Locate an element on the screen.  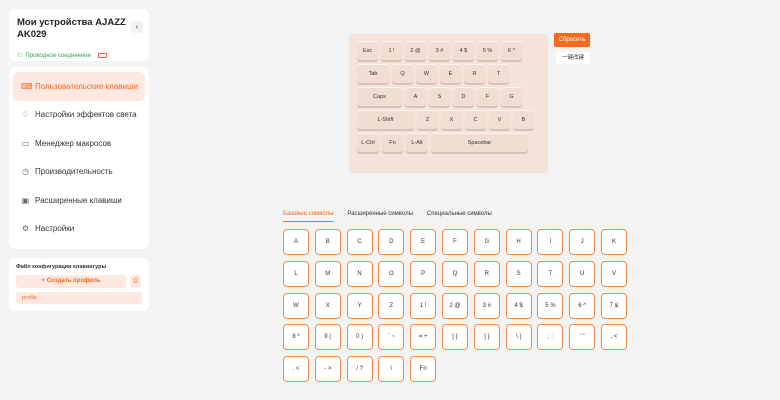
keyboard-key-s: S is located at coordinates (439, 96).